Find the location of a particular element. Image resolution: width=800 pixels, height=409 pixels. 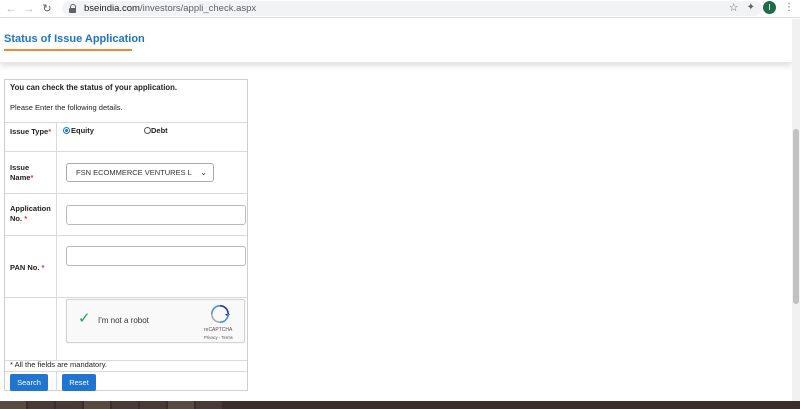

url-text: bseindia.com/investors/appli_check.aspx is located at coordinates (170, 8).